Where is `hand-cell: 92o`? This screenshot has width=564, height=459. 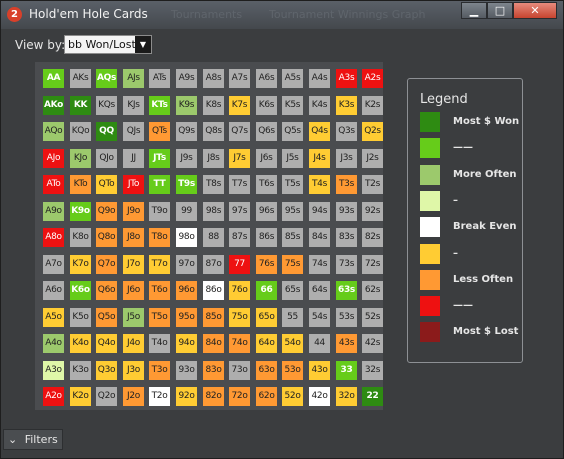 hand-cell: 92o is located at coordinates (186, 396).